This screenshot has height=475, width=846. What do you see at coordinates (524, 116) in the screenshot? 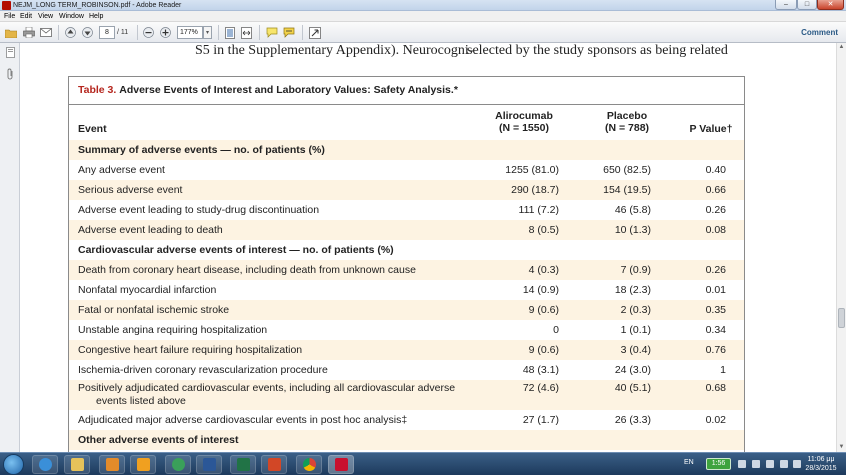
I see `header-alirocumab-name: Alirocumab` at bounding box center [524, 116].